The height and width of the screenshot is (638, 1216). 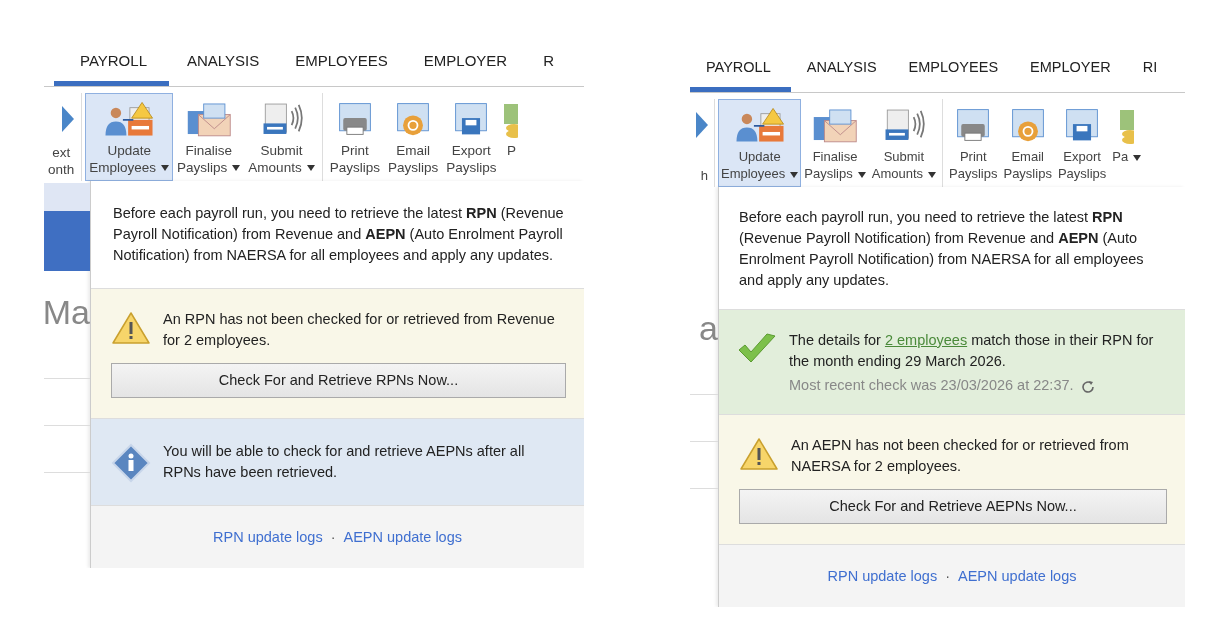 What do you see at coordinates (131, 463) in the screenshot?
I see `info-icon` at bounding box center [131, 463].